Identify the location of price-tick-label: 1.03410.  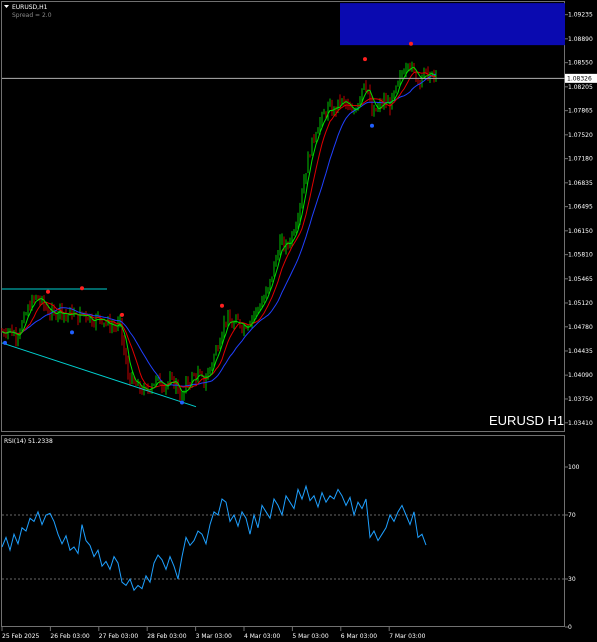
(580, 423).